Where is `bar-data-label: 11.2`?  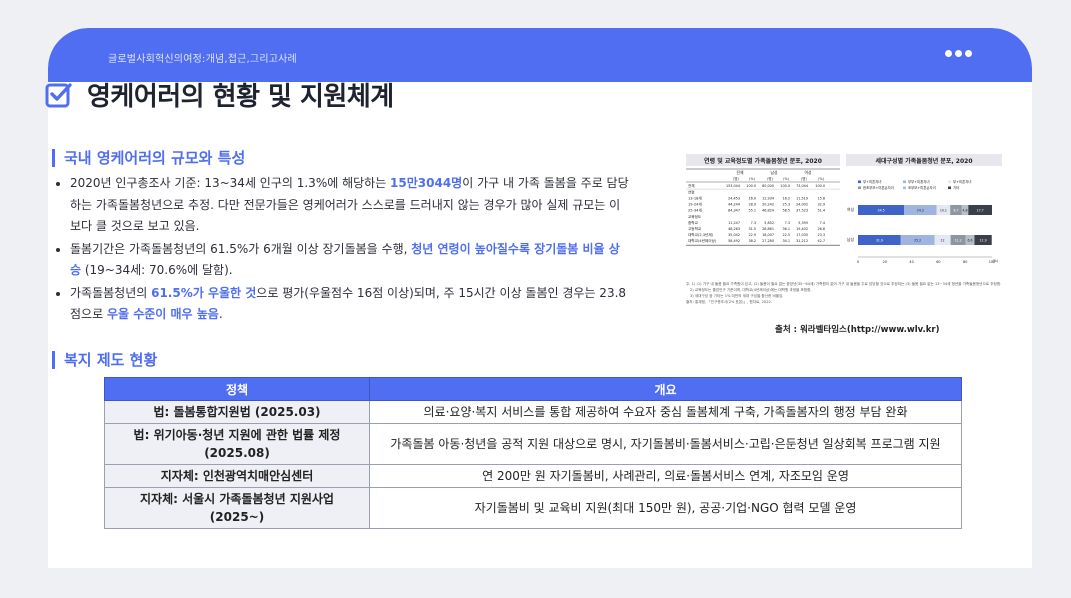
bar-data-label: 11.2 is located at coordinates (958, 241).